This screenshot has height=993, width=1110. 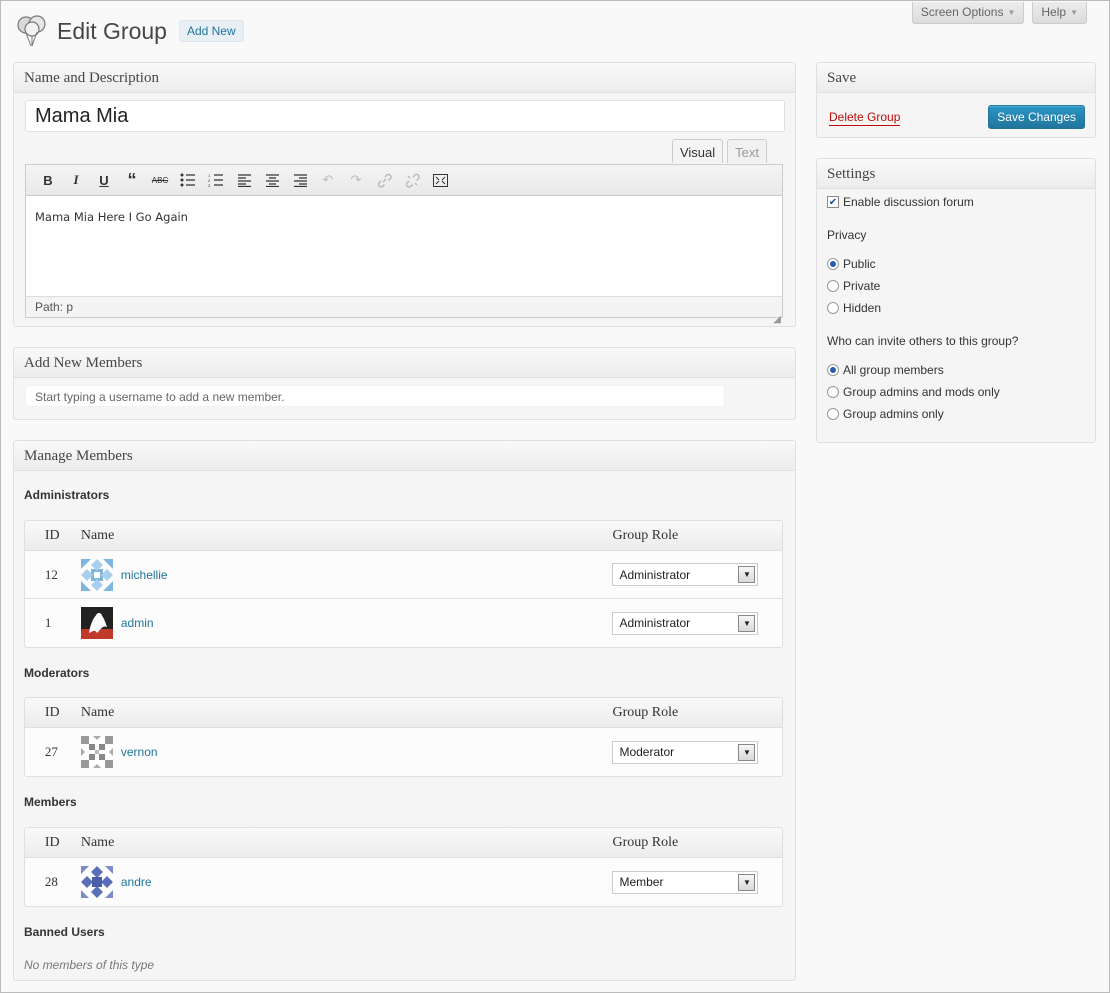 I want to click on forum-option: ✔ Enable discussion forum, so click(x=957, y=202).